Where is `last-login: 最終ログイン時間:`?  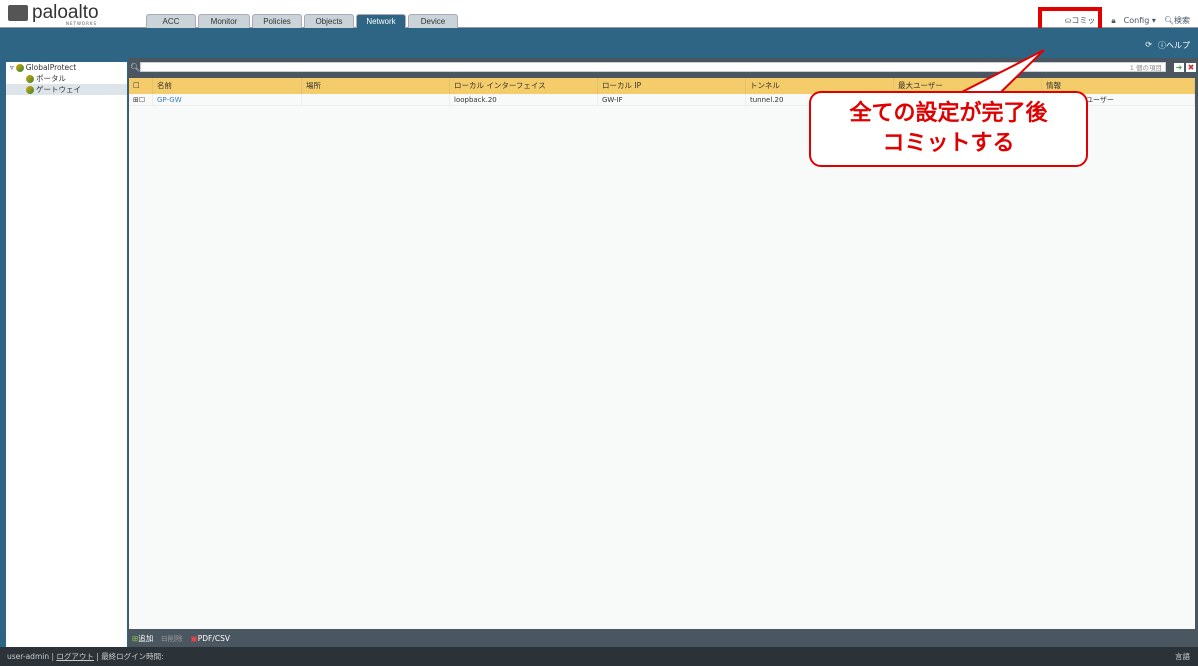 last-login: 最終ログイン時間: is located at coordinates (132, 656).